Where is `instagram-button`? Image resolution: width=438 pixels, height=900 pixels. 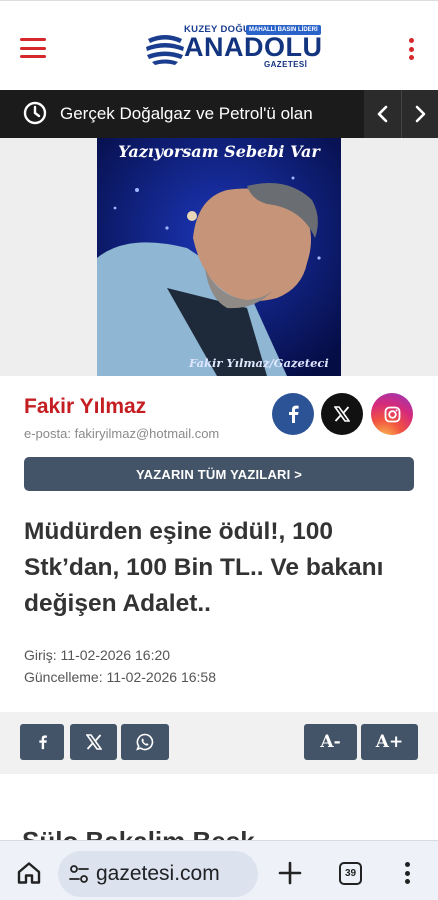 instagram-button is located at coordinates (392, 414).